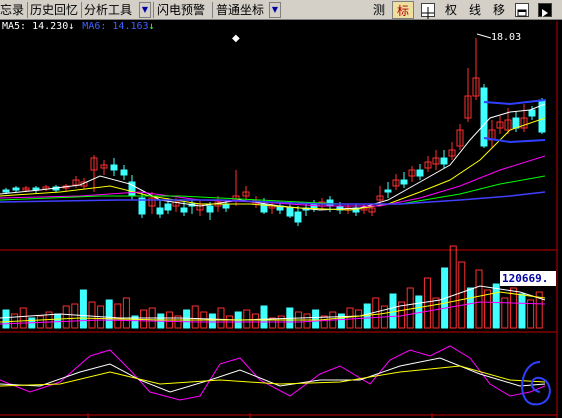  What do you see at coordinates (236, 38) in the screenshot?
I see `cursor-marker: ◆` at bounding box center [236, 38].